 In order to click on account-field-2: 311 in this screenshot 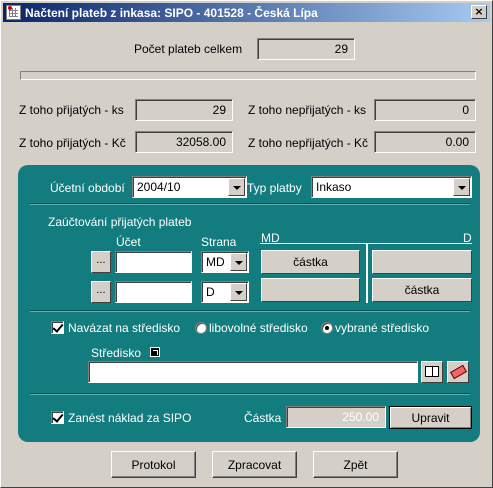, I will do `click(153, 292)`.